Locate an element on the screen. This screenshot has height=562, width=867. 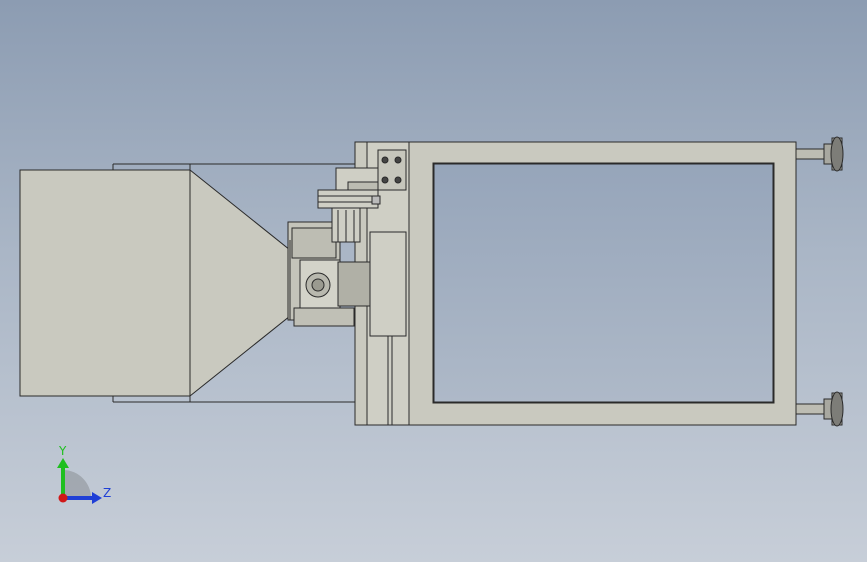
leveling-foot-top is located at coordinates (819, 154).